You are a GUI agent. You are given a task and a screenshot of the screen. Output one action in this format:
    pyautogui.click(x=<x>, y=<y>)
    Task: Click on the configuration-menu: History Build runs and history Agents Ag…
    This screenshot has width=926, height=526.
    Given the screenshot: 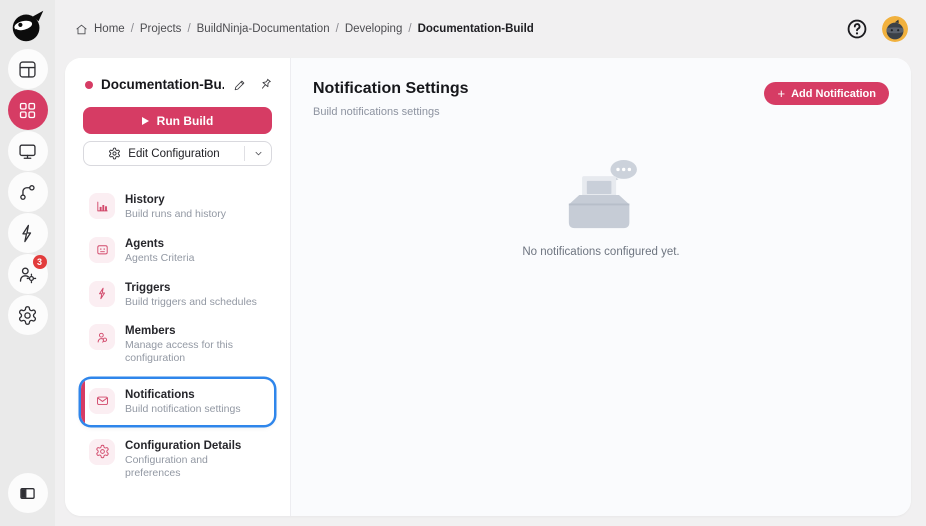 What is the action you would take?
    pyautogui.click(x=177, y=343)
    